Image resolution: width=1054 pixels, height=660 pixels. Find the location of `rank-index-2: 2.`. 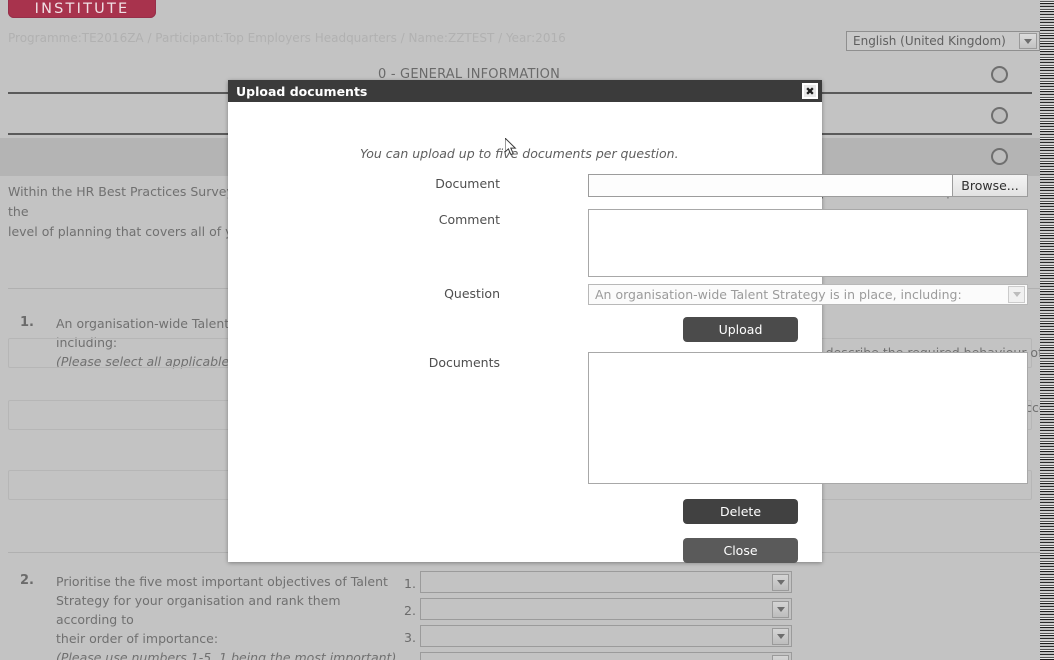

rank-index-2: 2. is located at coordinates (410, 610).